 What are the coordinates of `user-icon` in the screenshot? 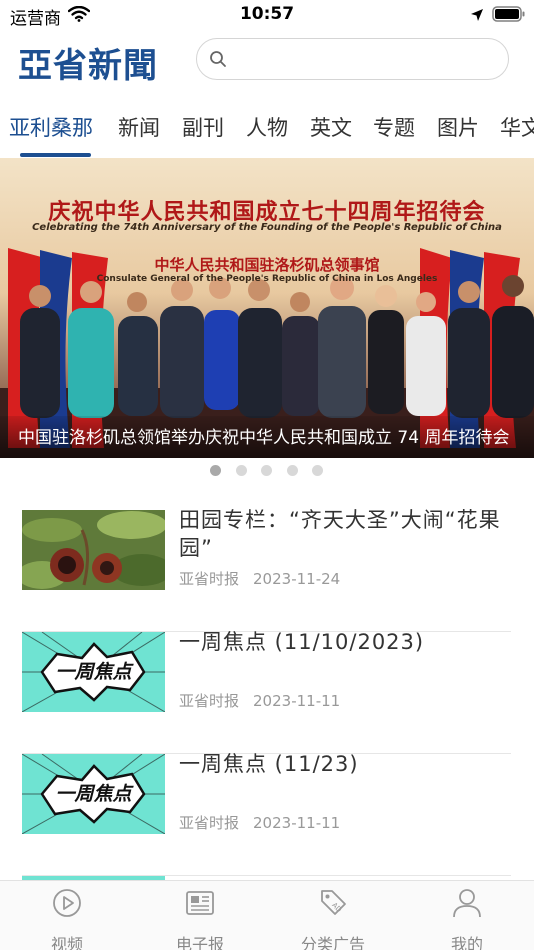 It's located at (467, 903).